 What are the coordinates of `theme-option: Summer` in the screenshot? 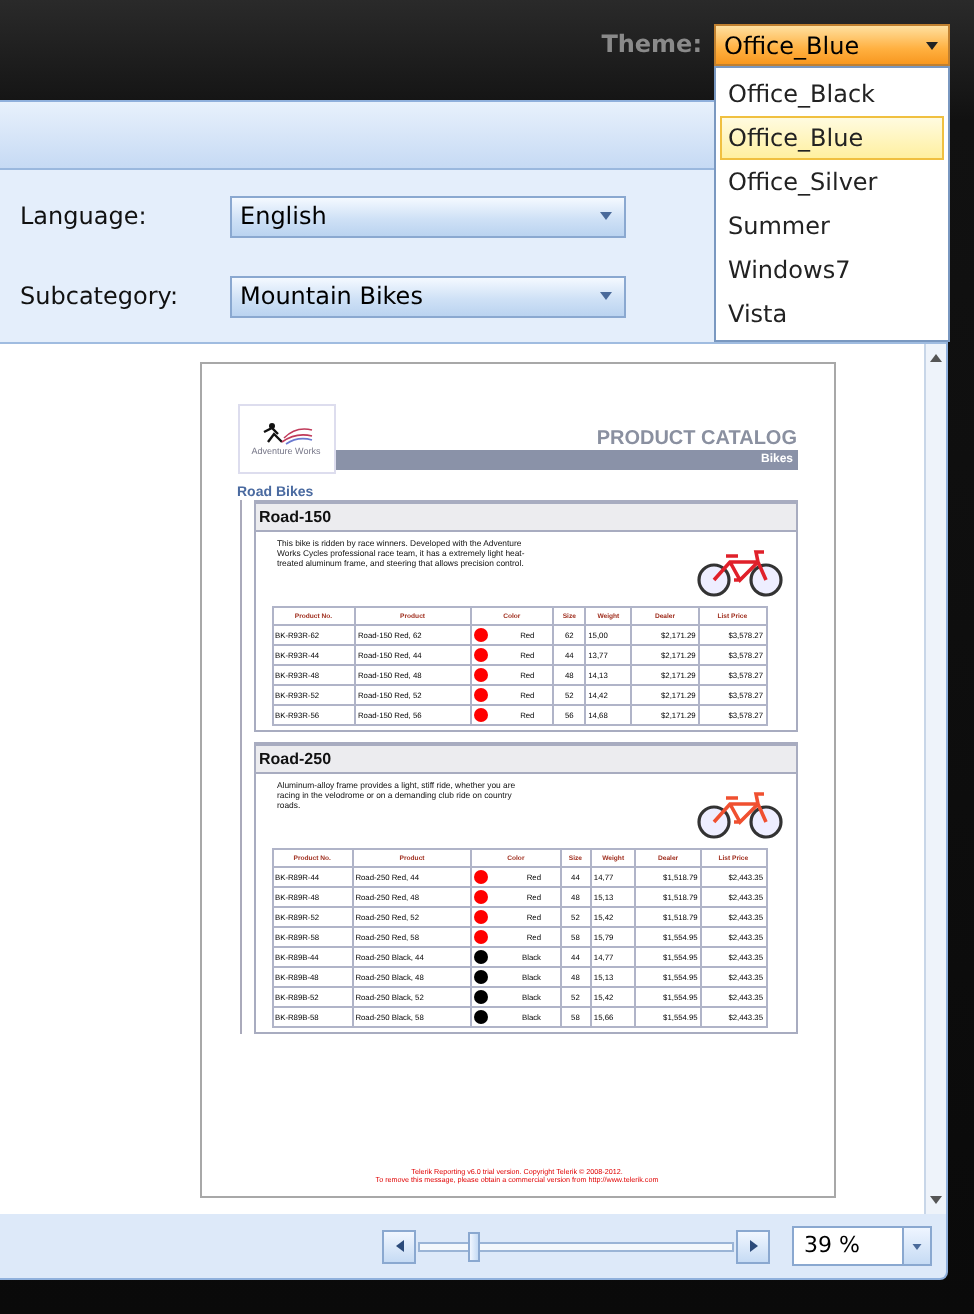 It's located at (832, 226).